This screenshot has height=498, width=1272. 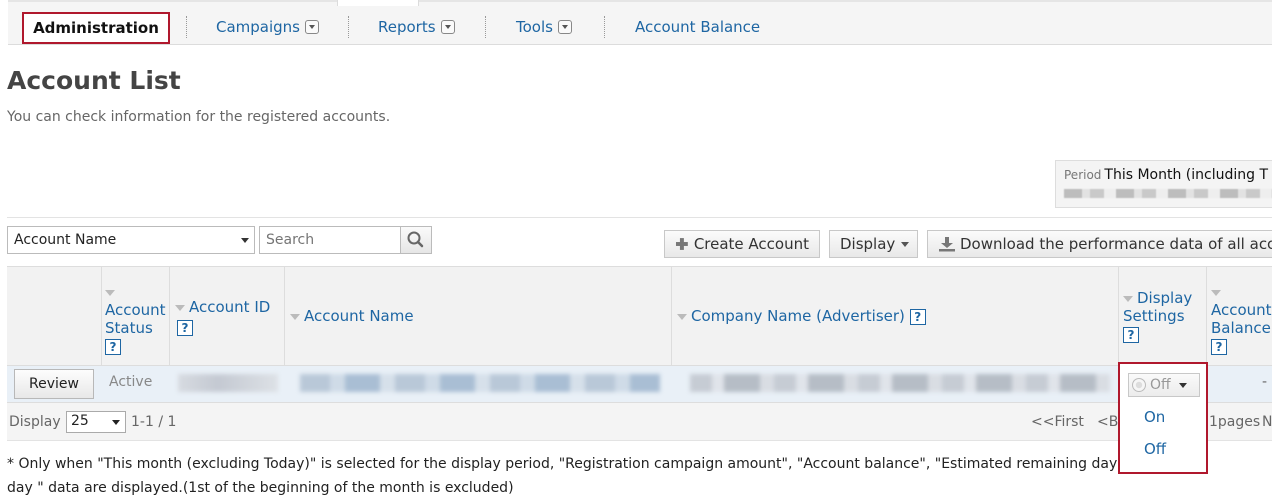 What do you see at coordinates (154, 422) in the screenshot?
I see `pager-range: 1-1 / 1` at bounding box center [154, 422].